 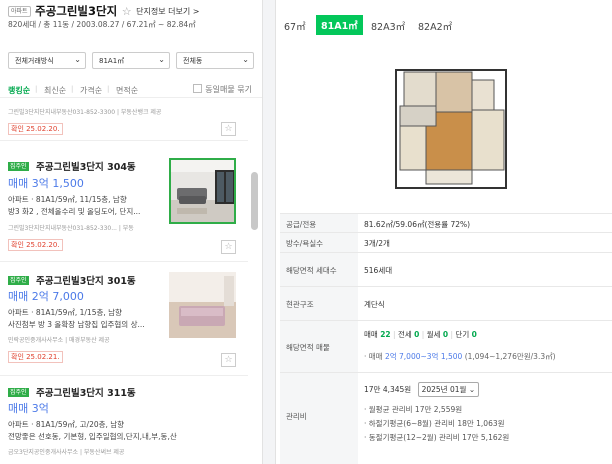 What do you see at coordinates (446, 347) in the screenshot?
I see `row-listings: 해당면적 매물 매매 22 | 전세 0 | 월세 0 | 단기 0 · 매매` at bounding box center [446, 347].